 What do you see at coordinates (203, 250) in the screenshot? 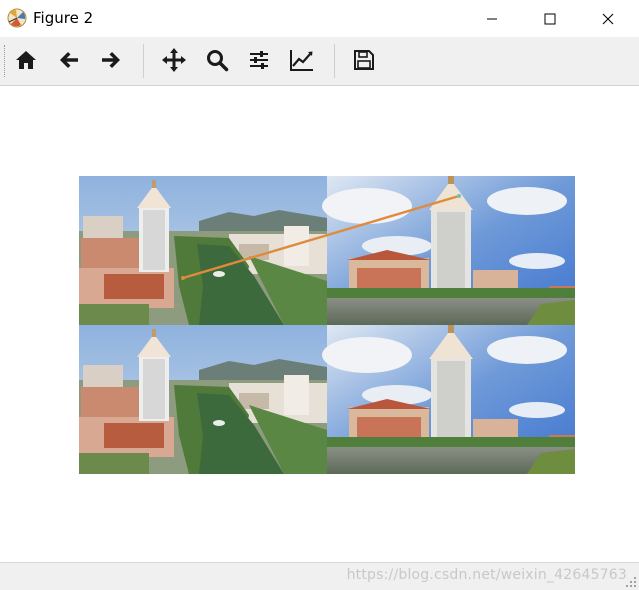
I see `image-panel-top-left` at bounding box center [203, 250].